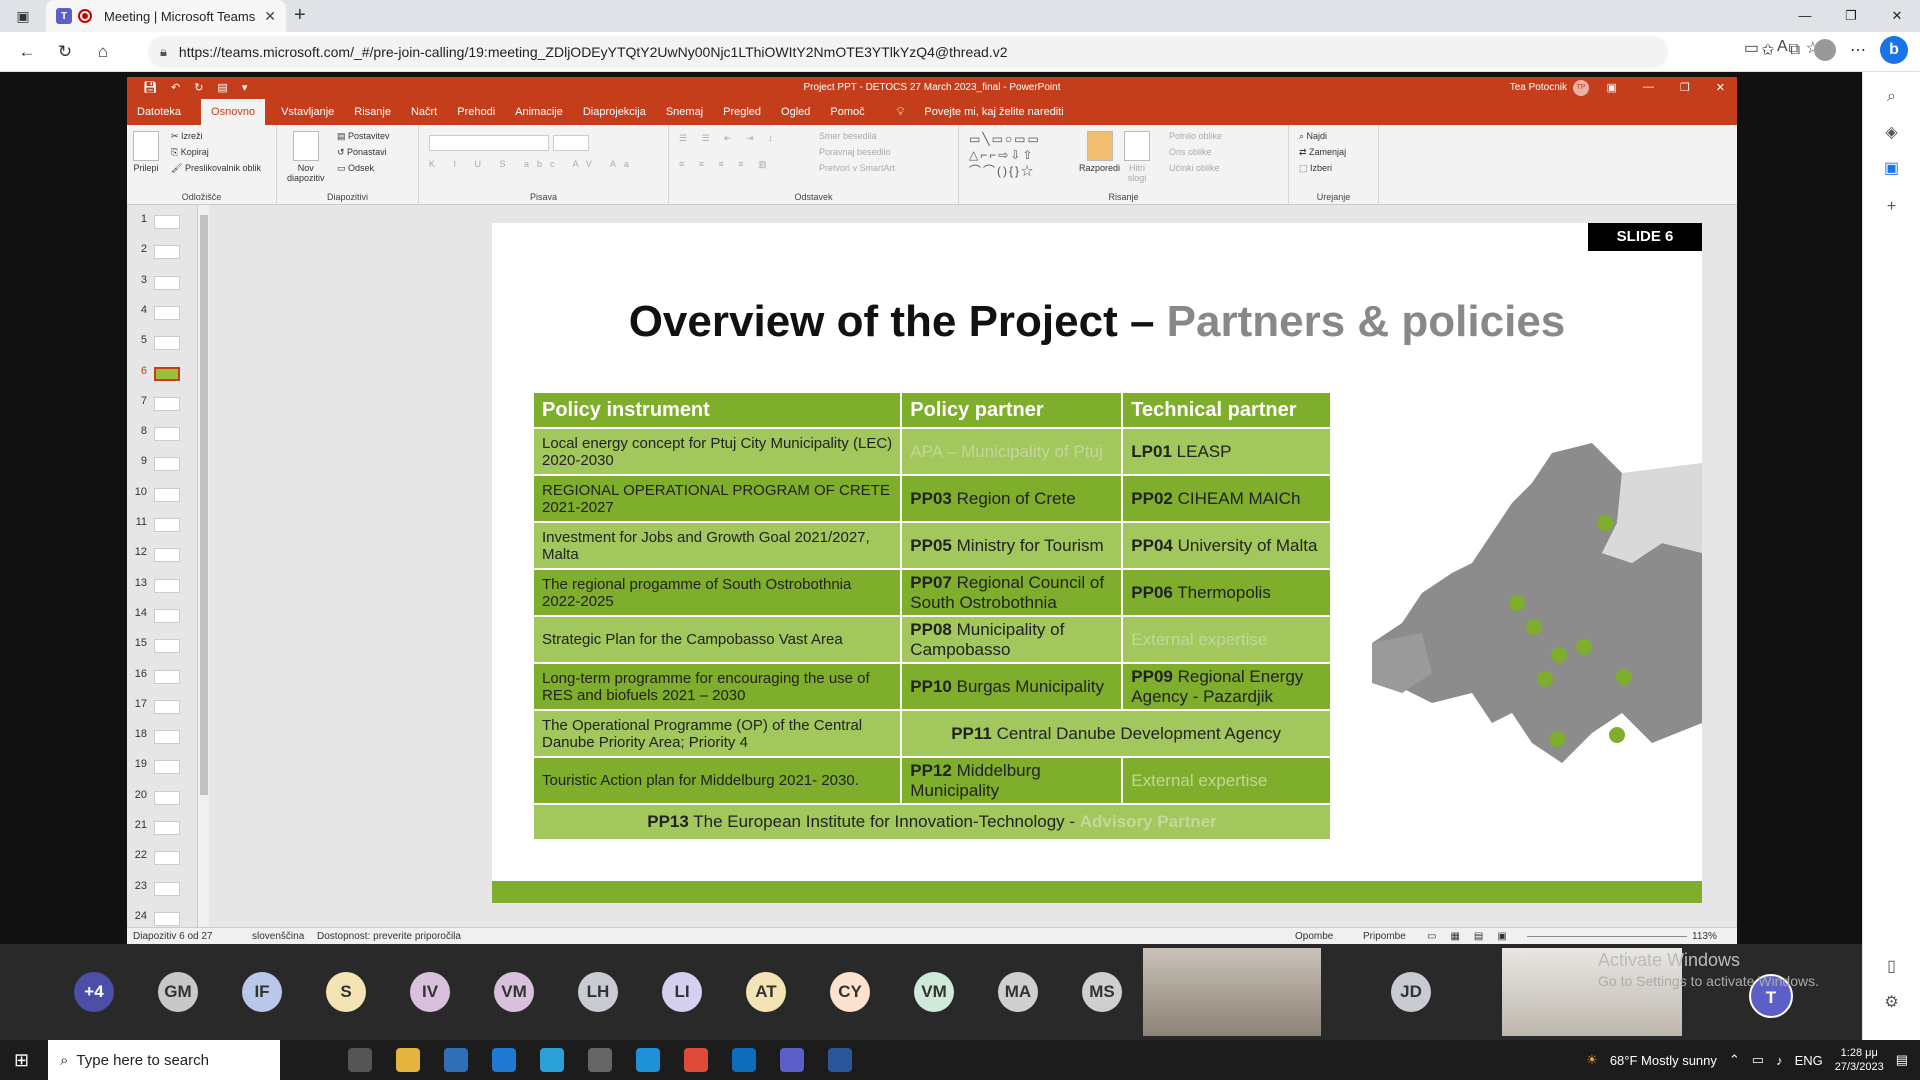 The width and height of the screenshot is (1920, 1080). What do you see at coordinates (847, 112) in the screenshot?
I see `tab-pomoc: Pomoč` at bounding box center [847, 112].